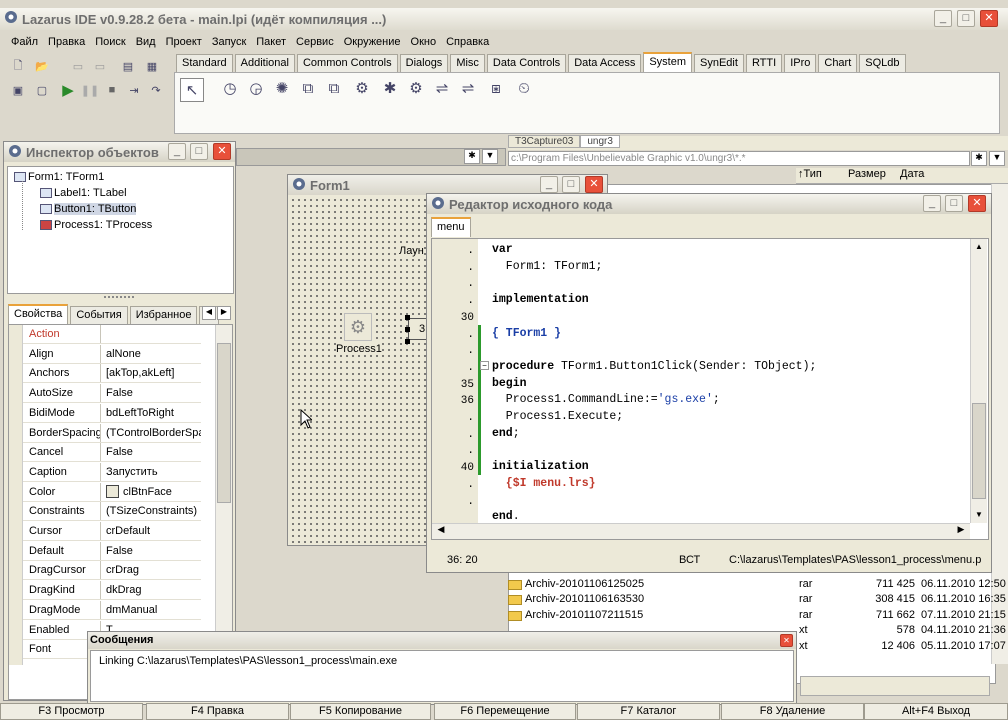  Describe the element at coordinates (360, 711) in the screenshot. I see `fkey-button: F5 Копирование` at that location.